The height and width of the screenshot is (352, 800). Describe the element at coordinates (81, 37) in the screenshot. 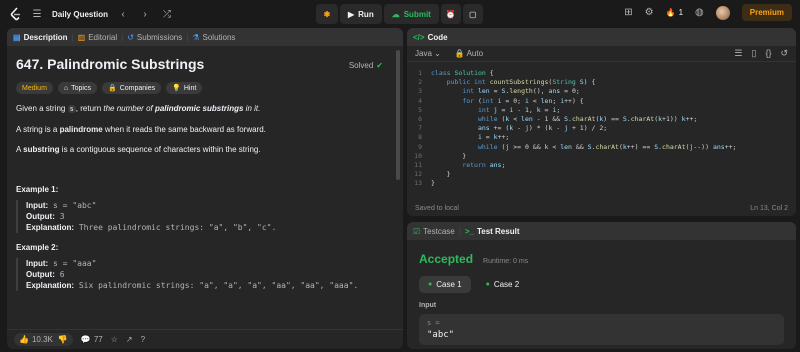

I see `book-icon: ▥` at that location.